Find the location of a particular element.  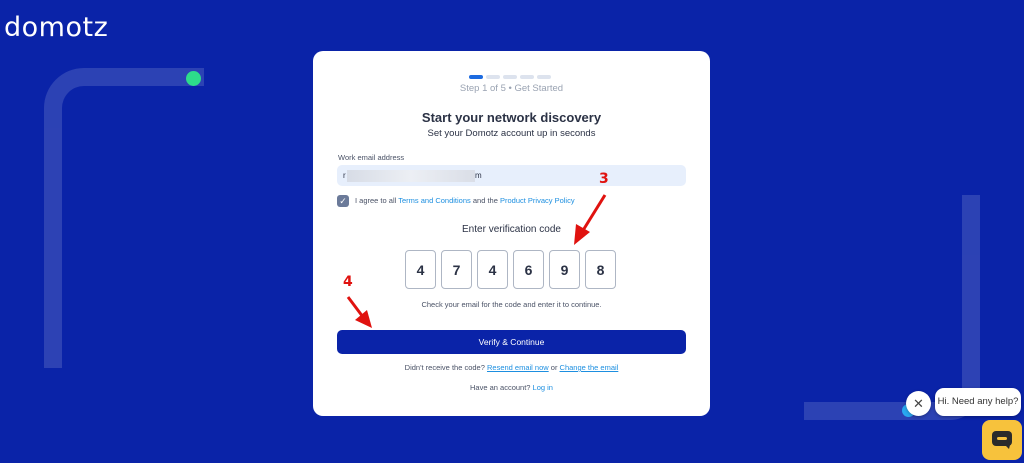

domotz-logo: domotz is located at coordinates (56, 27).